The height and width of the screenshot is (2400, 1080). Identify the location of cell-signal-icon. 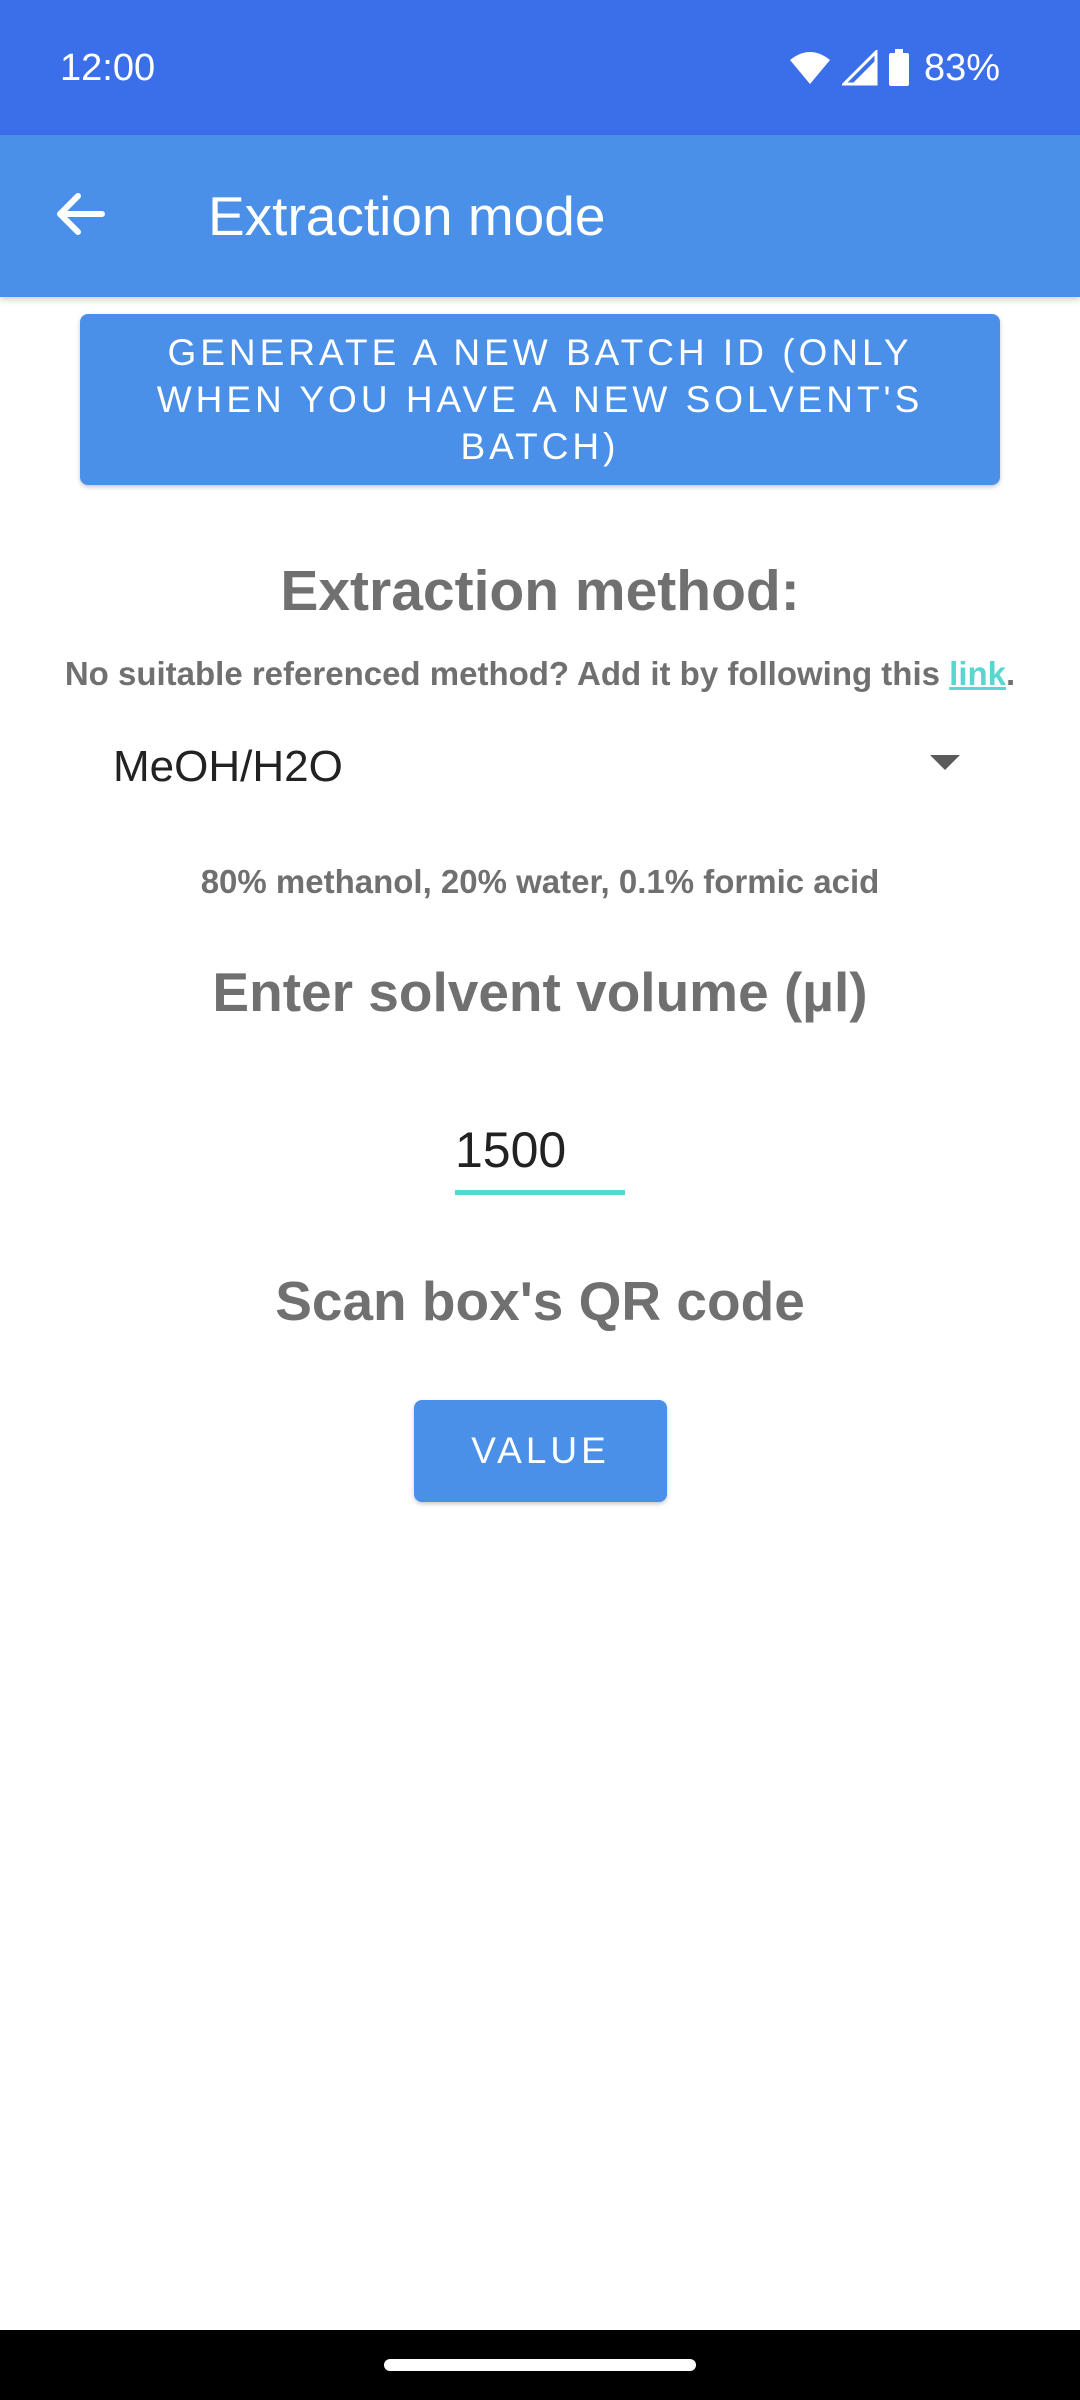
(859, 68).